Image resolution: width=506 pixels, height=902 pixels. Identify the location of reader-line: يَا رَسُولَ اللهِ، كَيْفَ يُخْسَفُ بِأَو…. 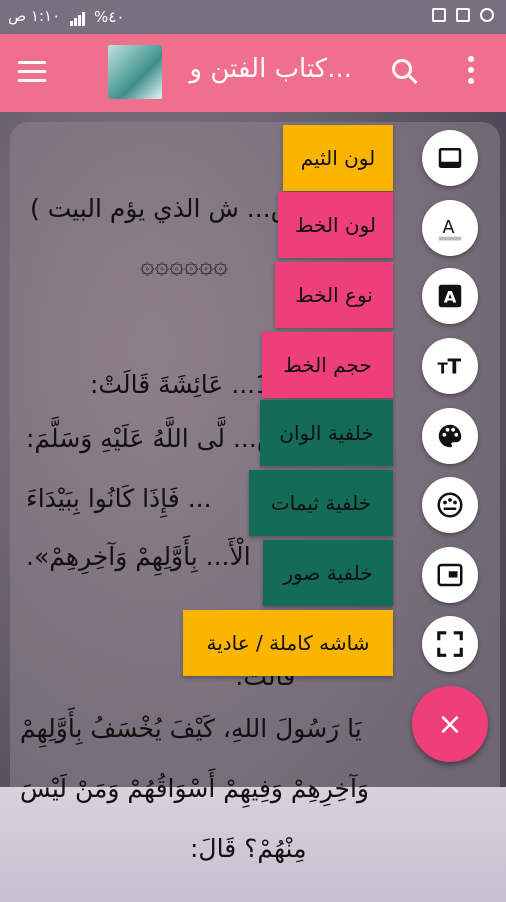
(191, 728).